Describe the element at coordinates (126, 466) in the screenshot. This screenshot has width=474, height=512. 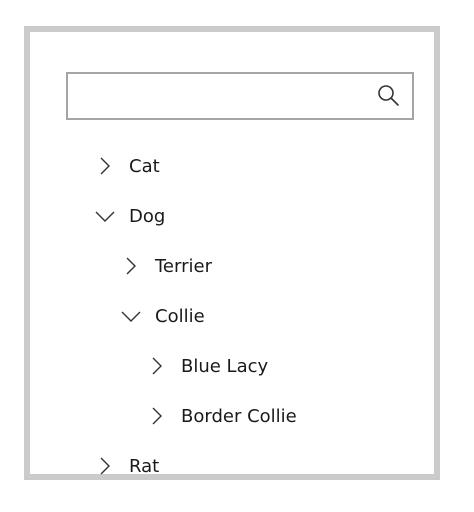
I see `tree-item-rat: Rat` at that location.